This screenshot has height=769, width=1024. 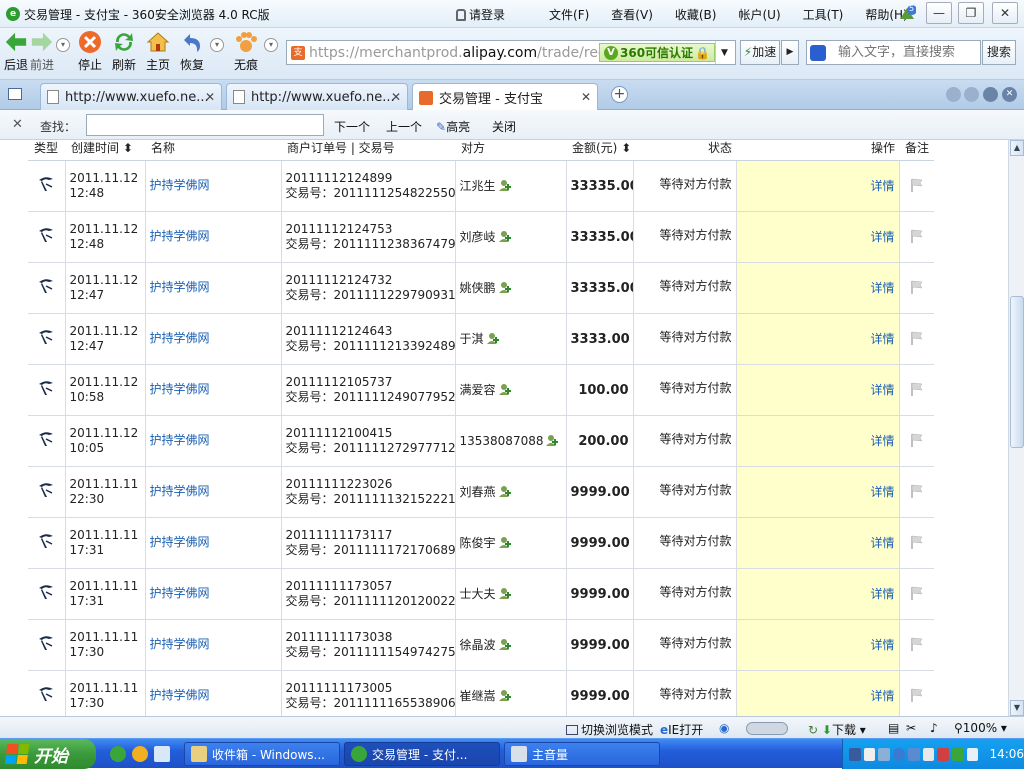 I want to click on menu-account: 帐户(U), so click(x=759, y=14).